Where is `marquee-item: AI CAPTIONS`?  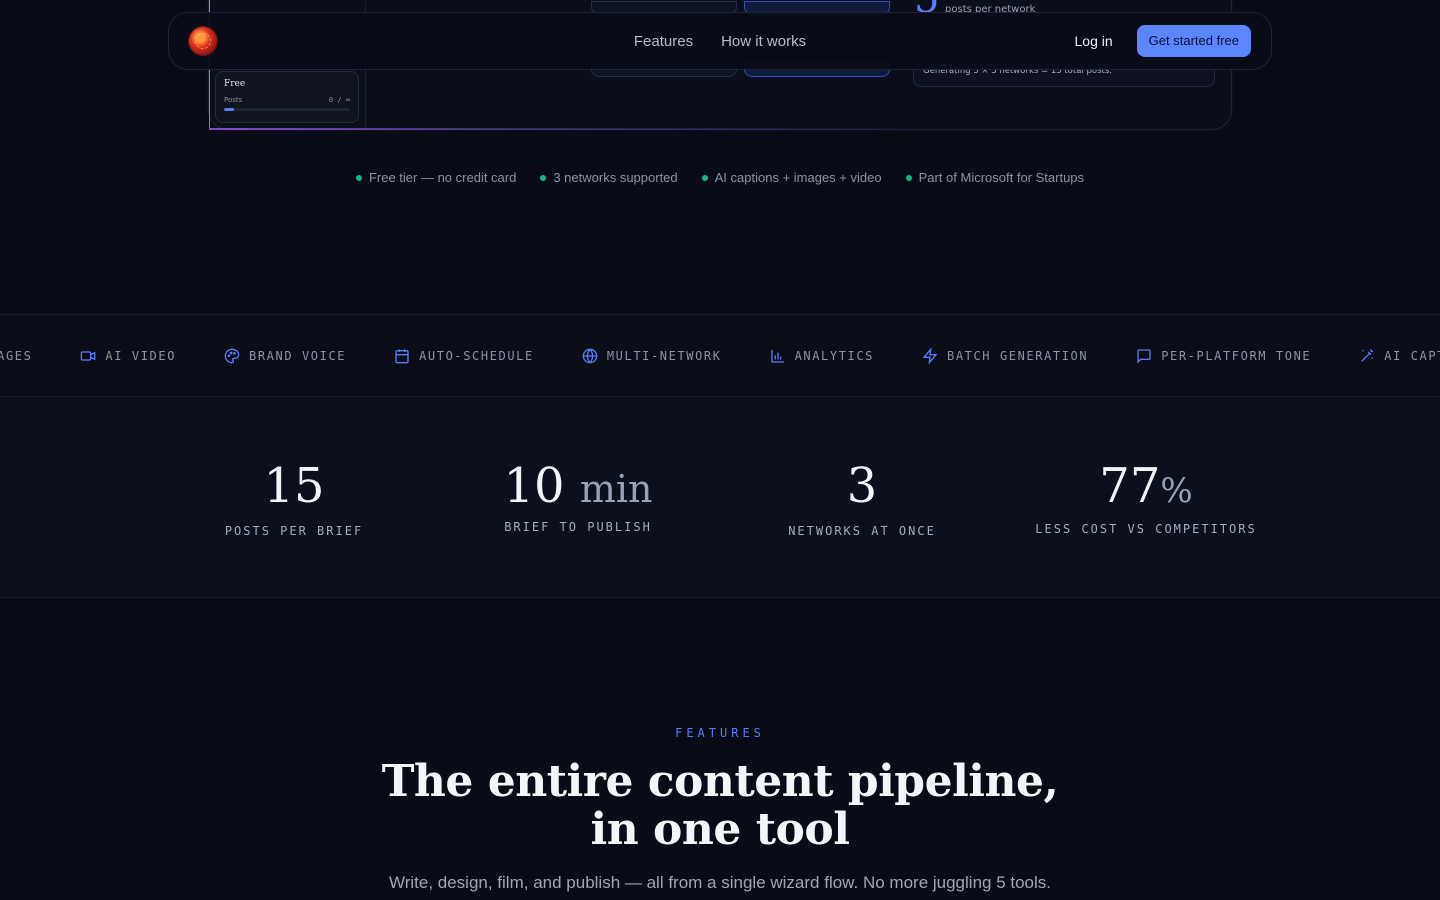 marquee-item: AI CAPTIONS is located at coordinates (1399, 356).